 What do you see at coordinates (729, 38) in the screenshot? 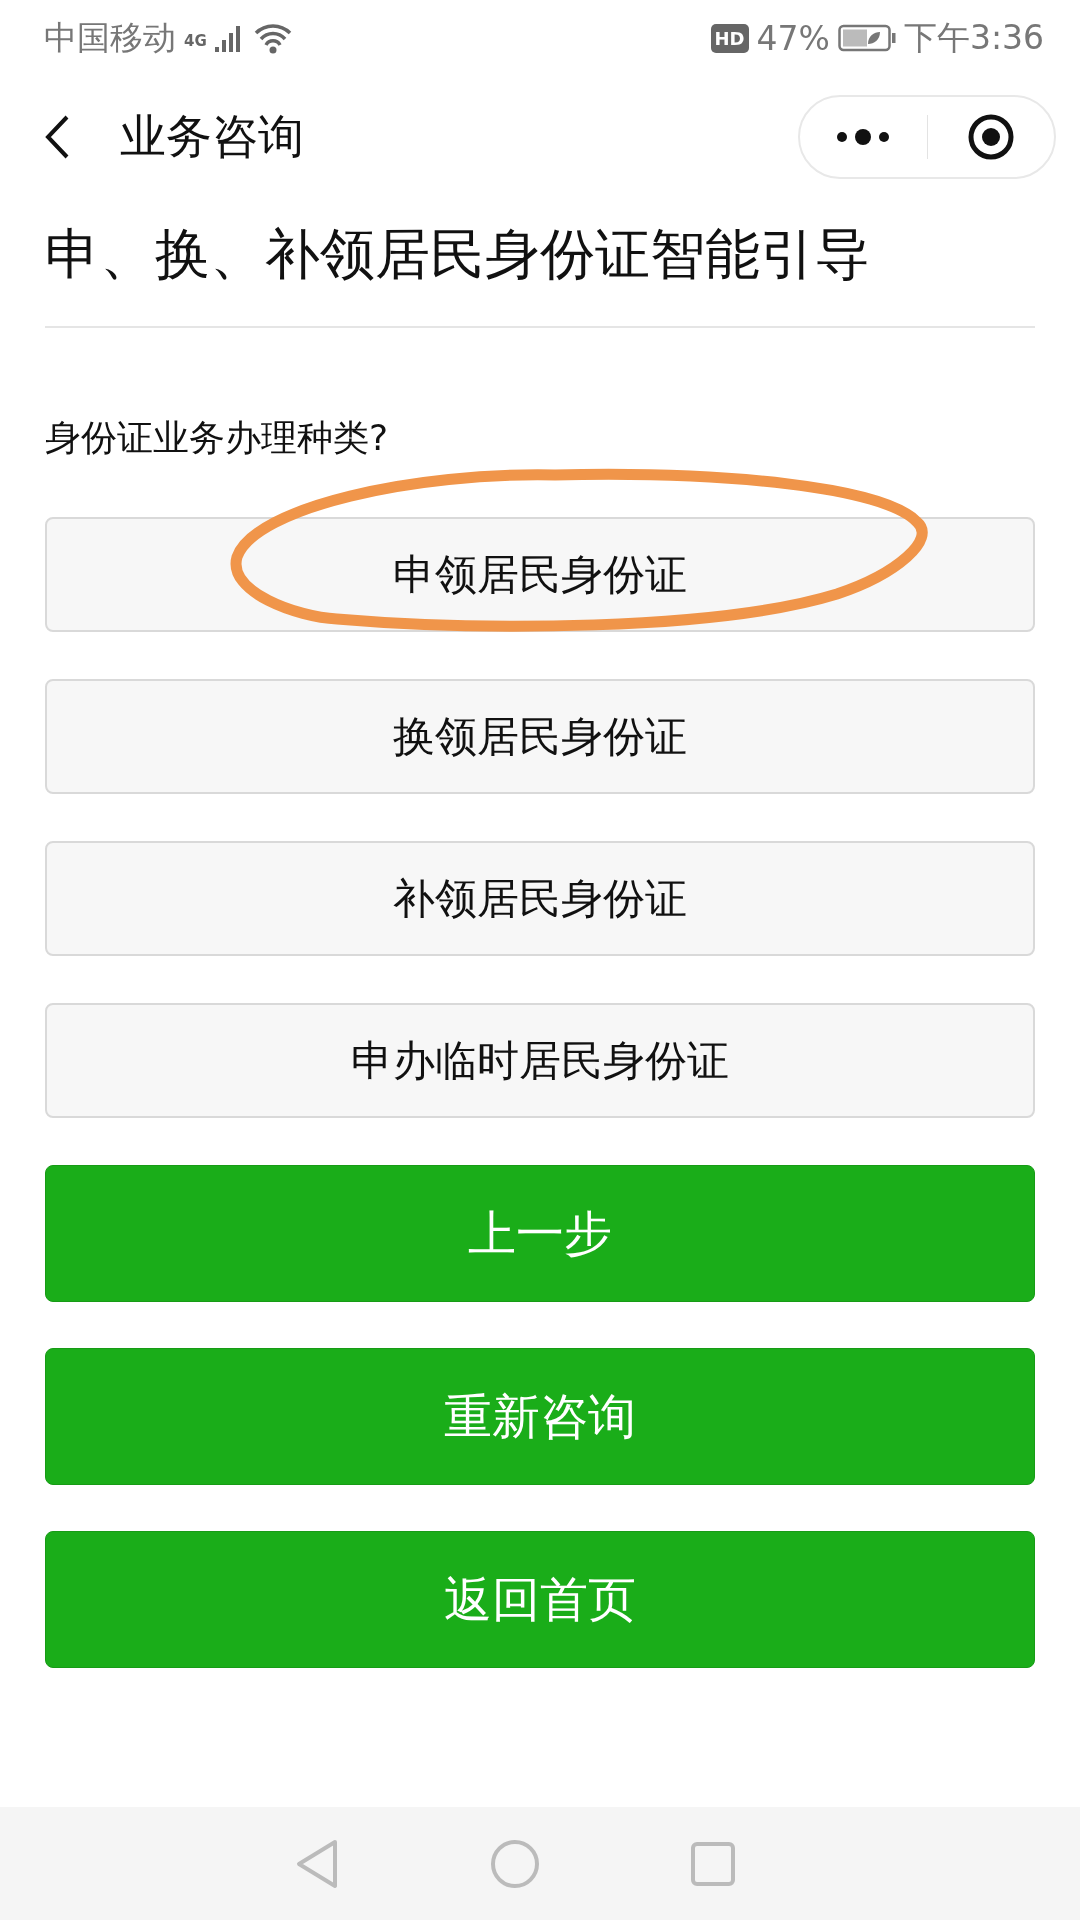
I see `hd-icon: HD` at bounding box center [729, 38].